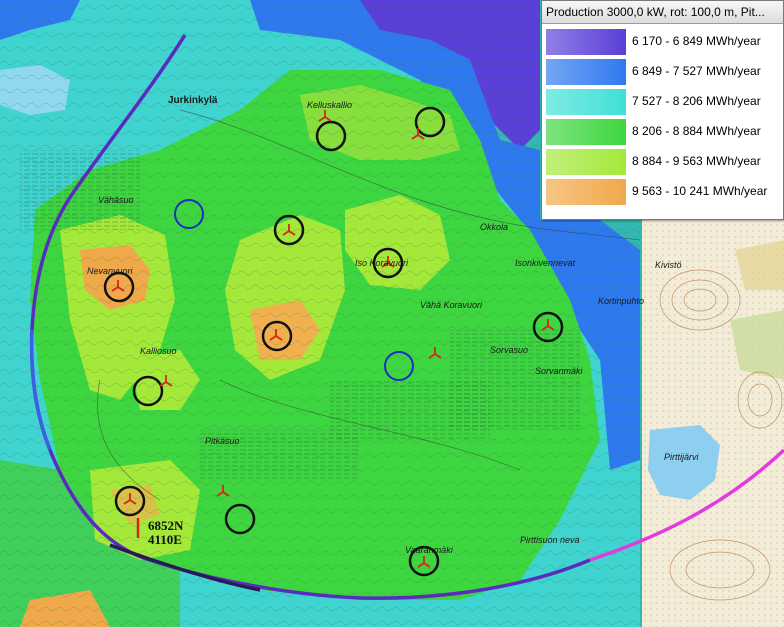  Describe the element at coordinates (550, 540) in the screenshot. I see `place-label-pirttisuon-neva: Pirttisuon neva` at that location.